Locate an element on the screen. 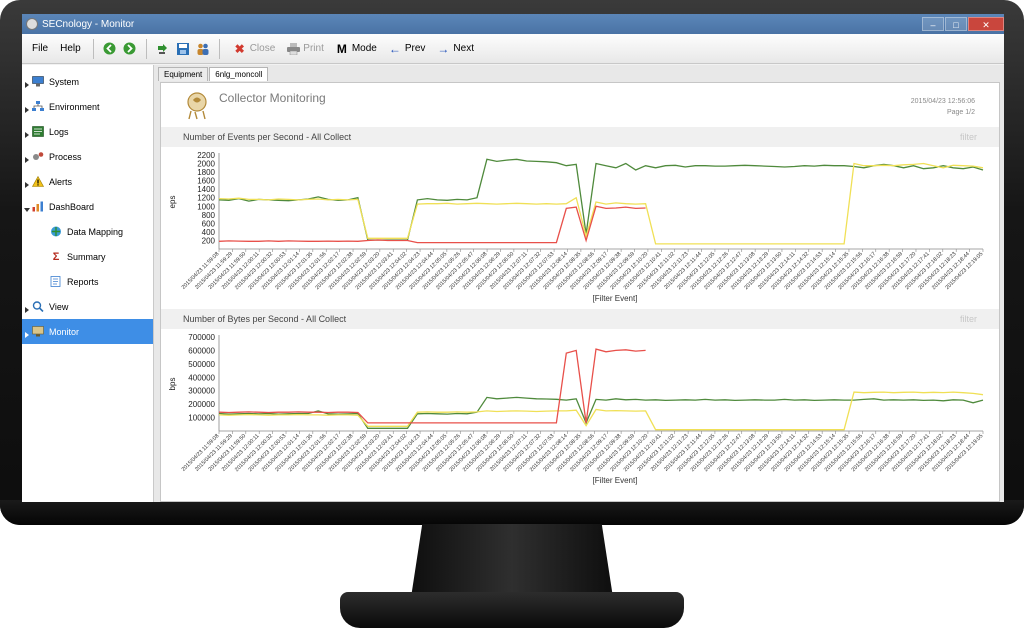 This screenshot has width=1024, height=632. sidebar-item-monitor: Monitor is located at coordinates (87, 331).